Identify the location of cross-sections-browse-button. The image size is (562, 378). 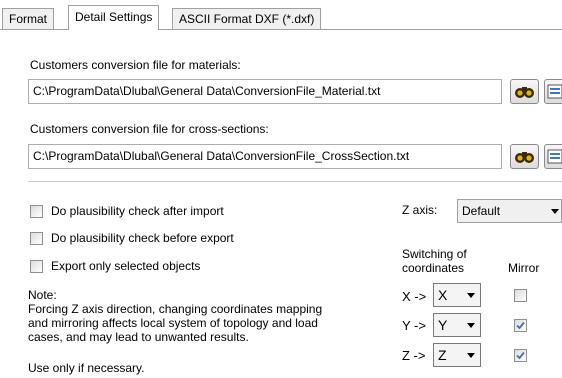
(524, 156).